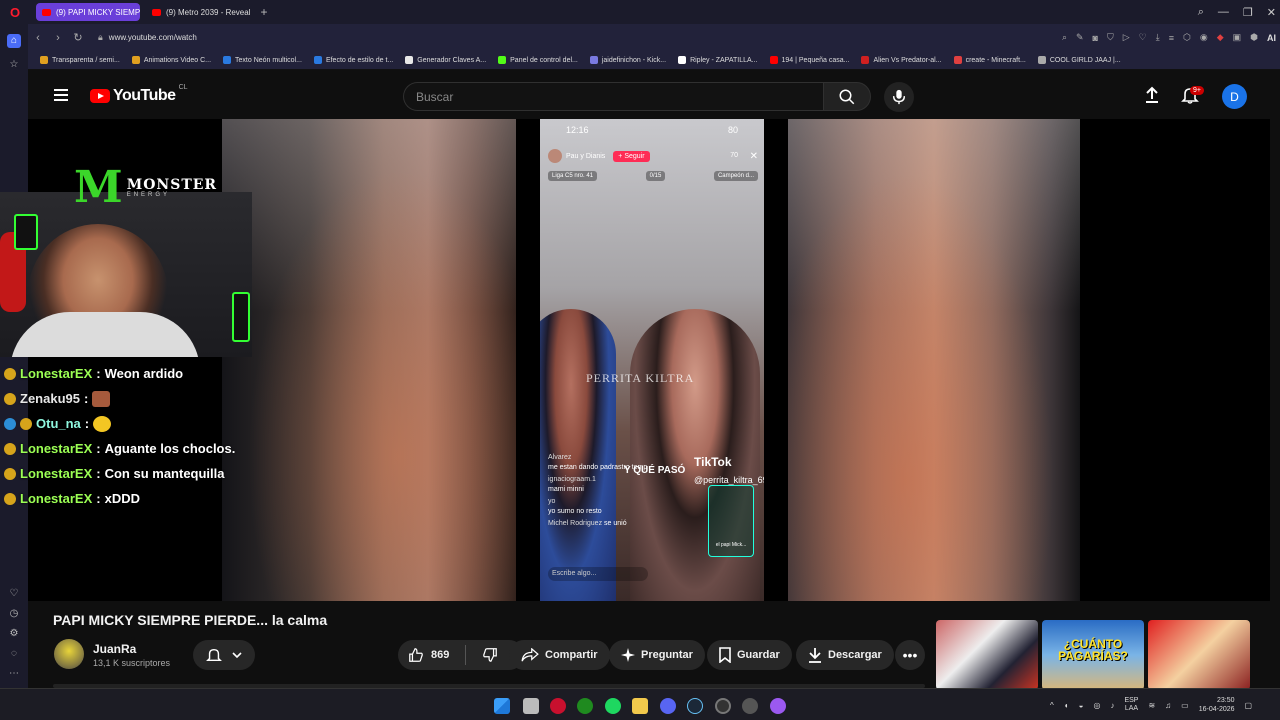 The height and width of the screenshot is (720, 1280). I want to click on shield-icon: ⛉, so click(1110, 37).